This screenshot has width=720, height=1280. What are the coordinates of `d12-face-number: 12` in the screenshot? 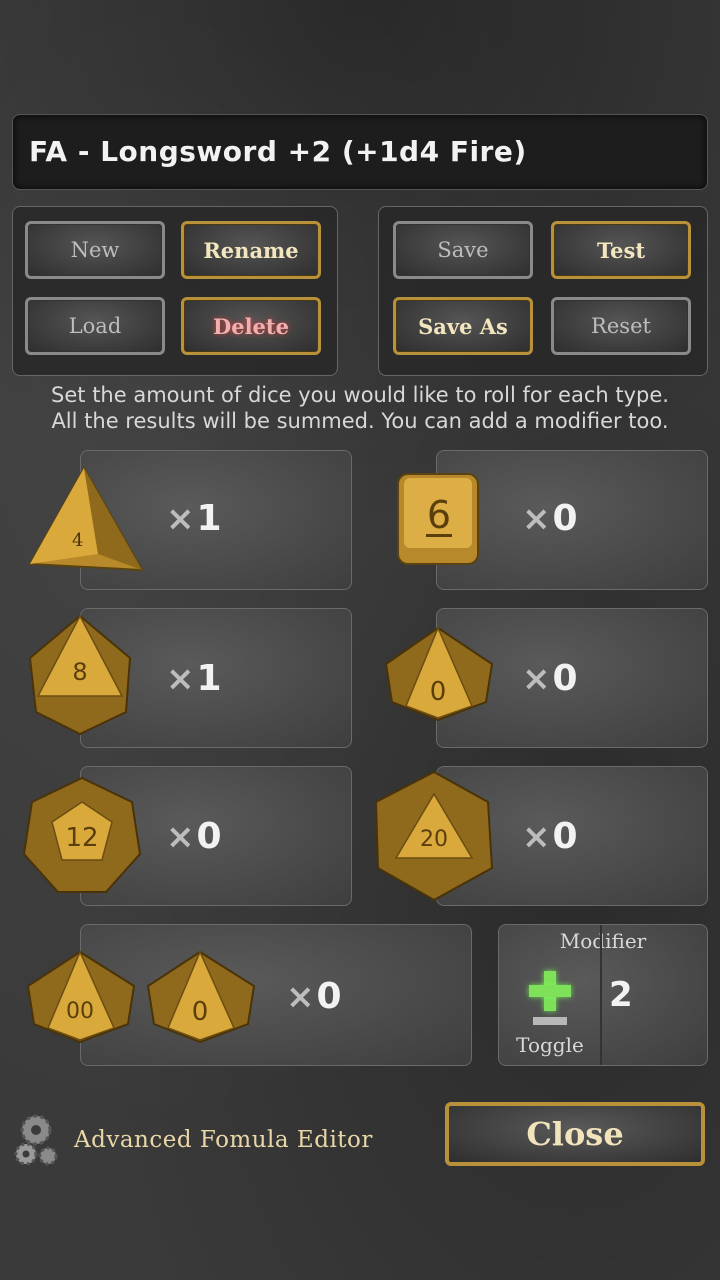 It's located at (81, 838).